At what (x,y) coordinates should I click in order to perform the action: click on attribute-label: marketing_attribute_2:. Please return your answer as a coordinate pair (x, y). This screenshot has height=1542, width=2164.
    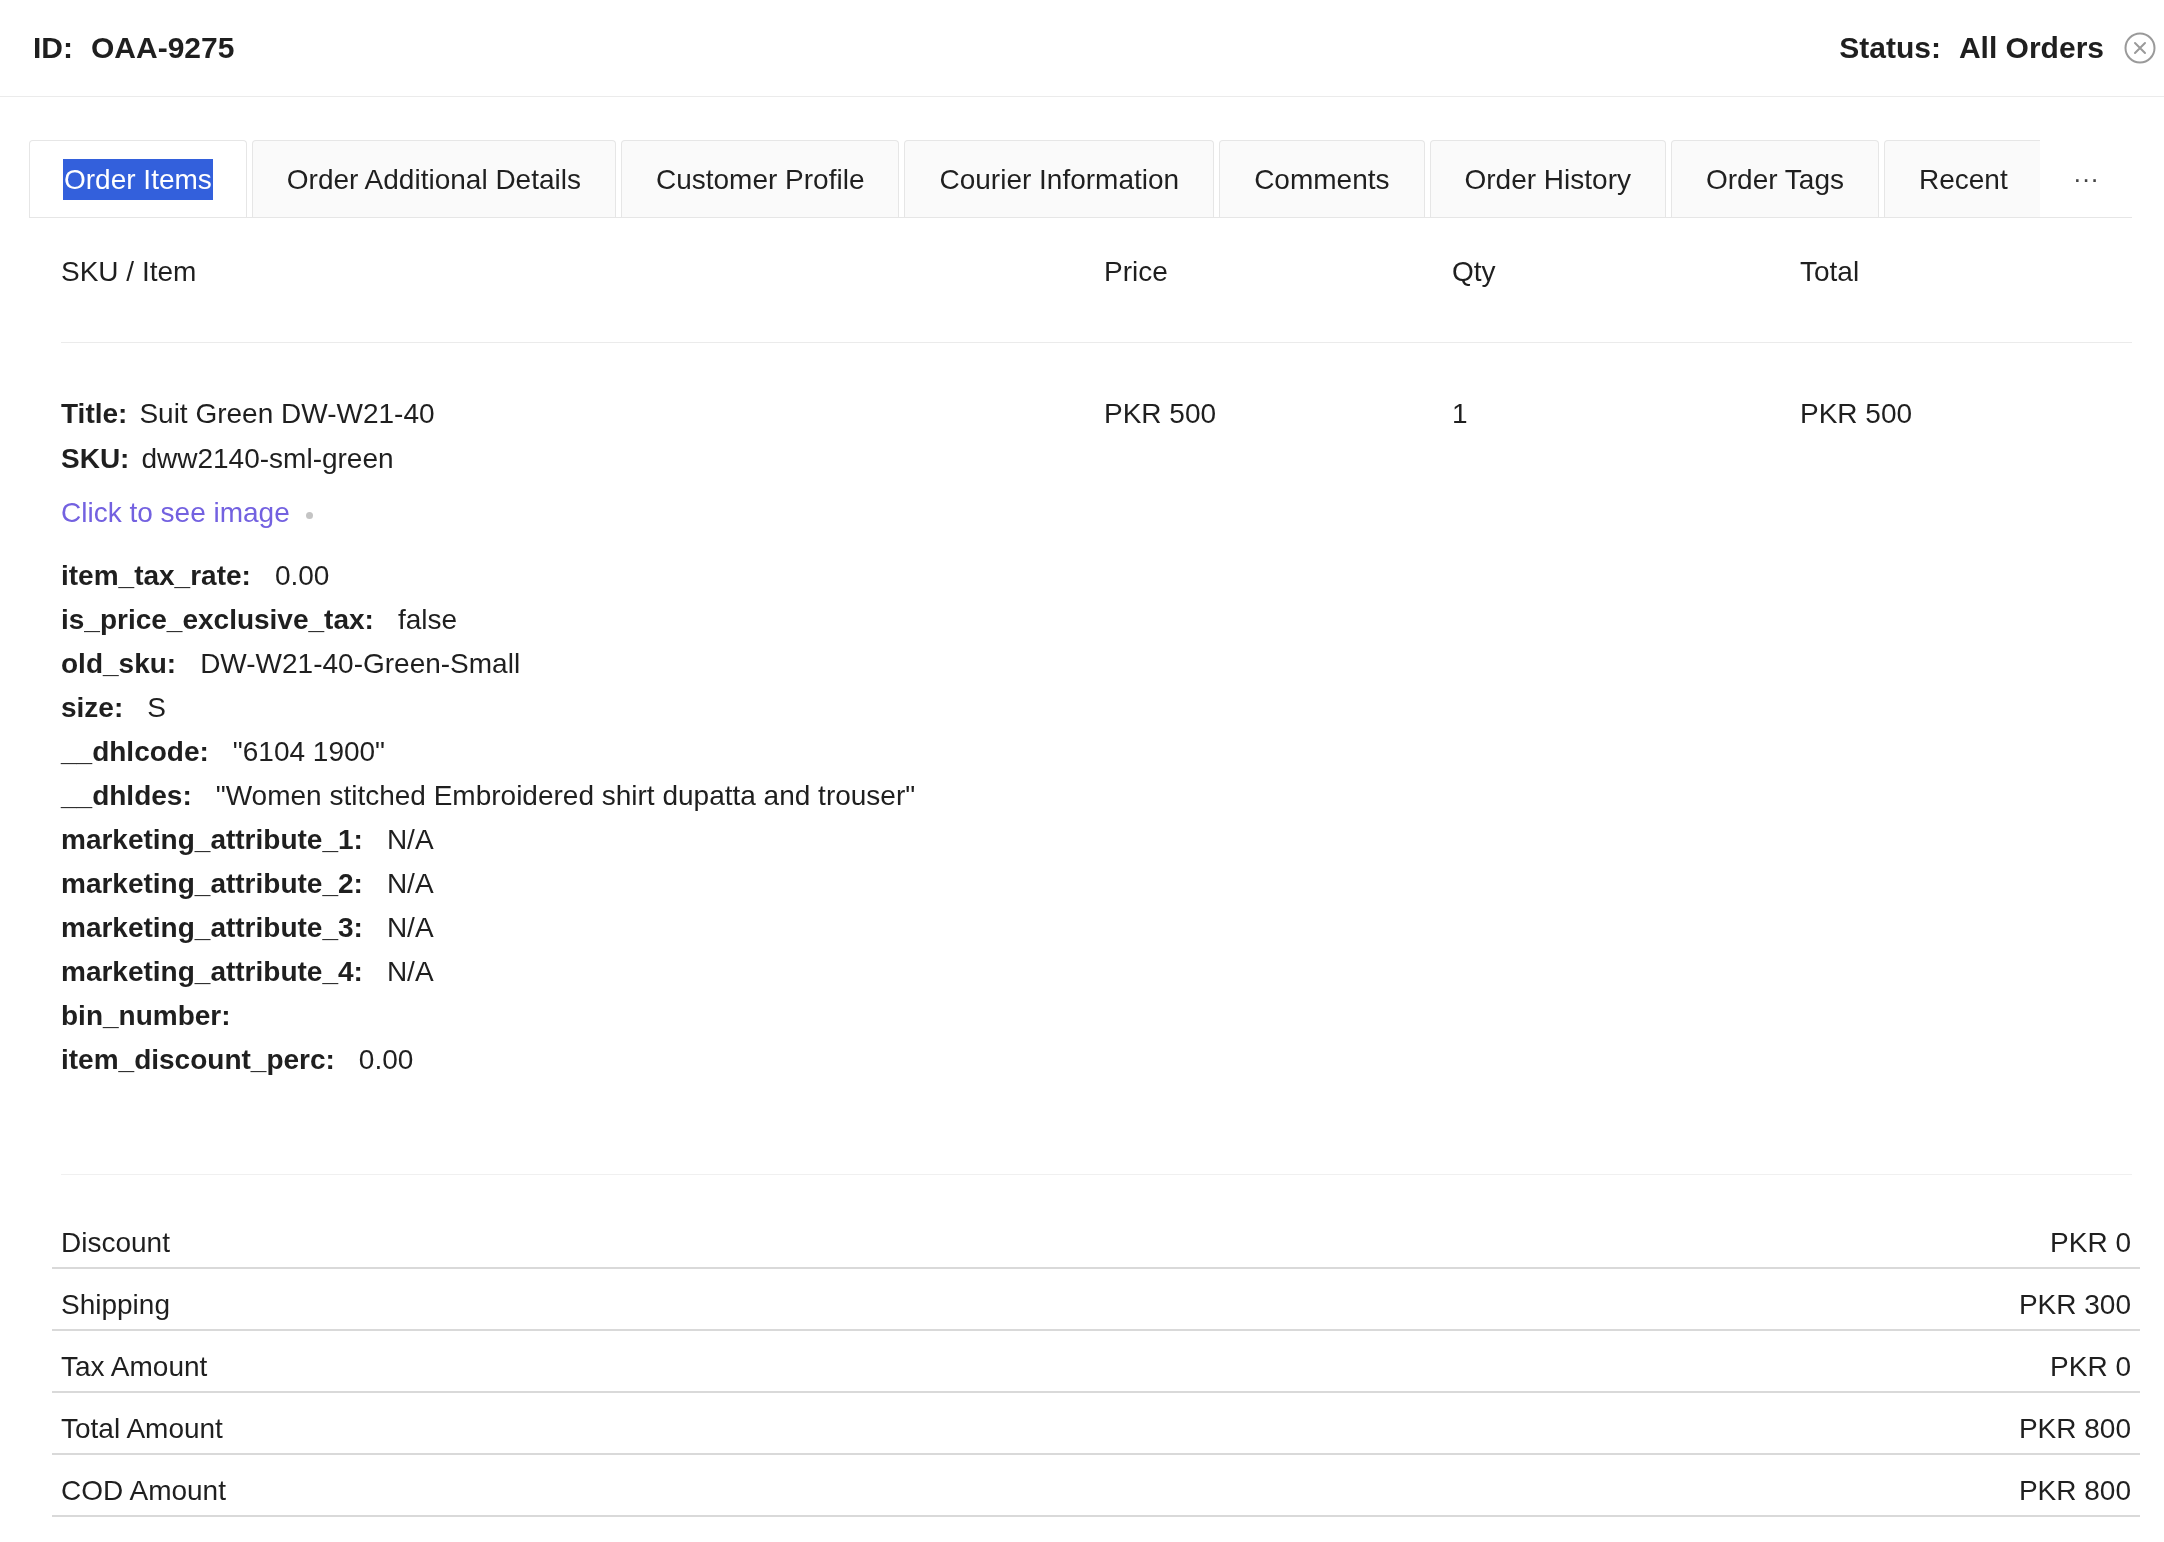
    Looking at the image, I should click on (212, 883).